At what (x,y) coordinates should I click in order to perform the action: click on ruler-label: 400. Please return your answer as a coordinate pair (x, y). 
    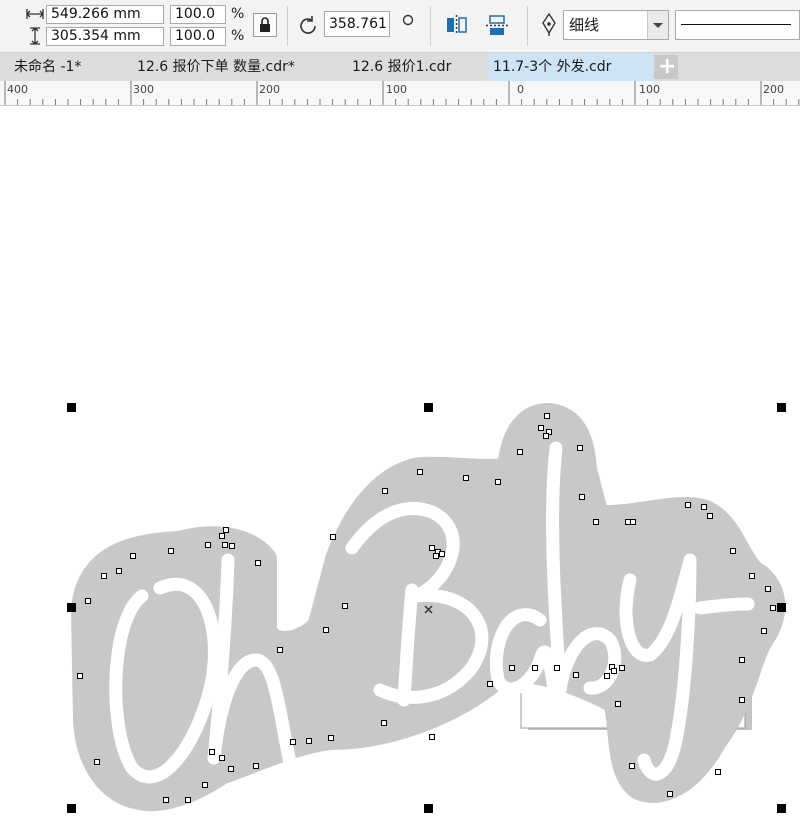
    Looking at the image, I should click on (17, 89).